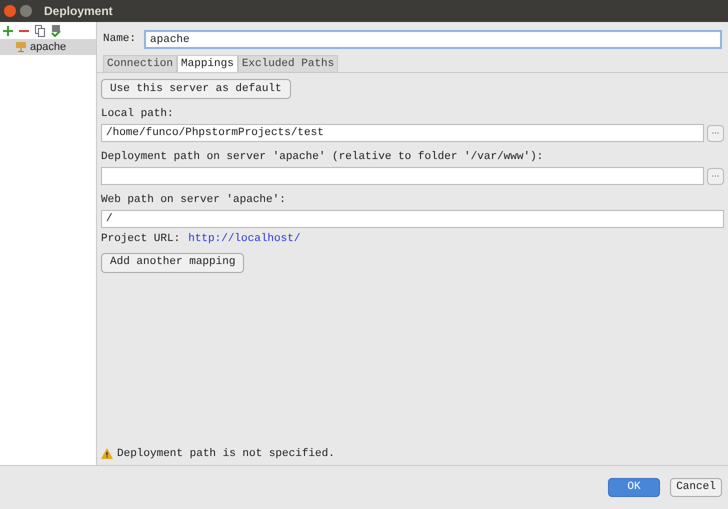 The image size is (728, 509). I want to click on sidebar-item: apache, so click(48, 47).